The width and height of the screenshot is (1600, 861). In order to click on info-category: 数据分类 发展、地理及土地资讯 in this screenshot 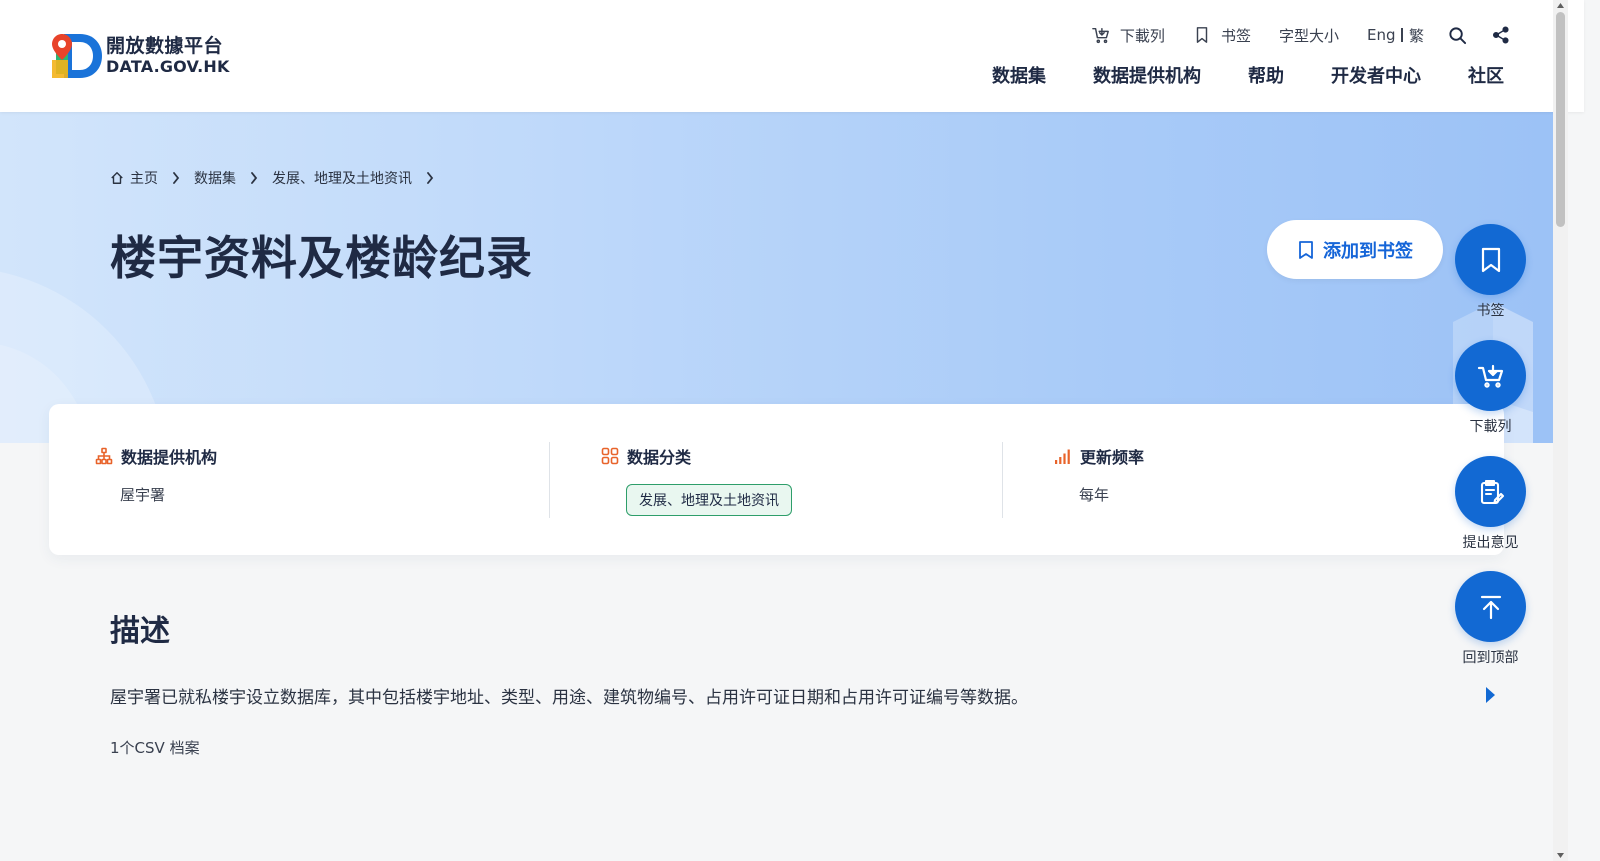, I will do `click(696, 480)`.